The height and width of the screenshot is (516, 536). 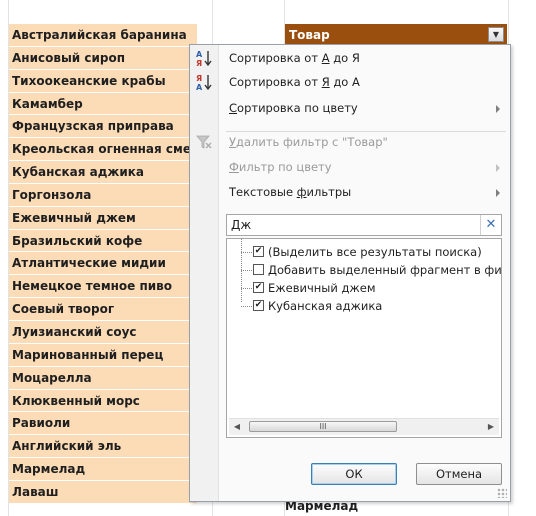 I want to click on list-item: Луизианский соус, so click(x=103, y=332).